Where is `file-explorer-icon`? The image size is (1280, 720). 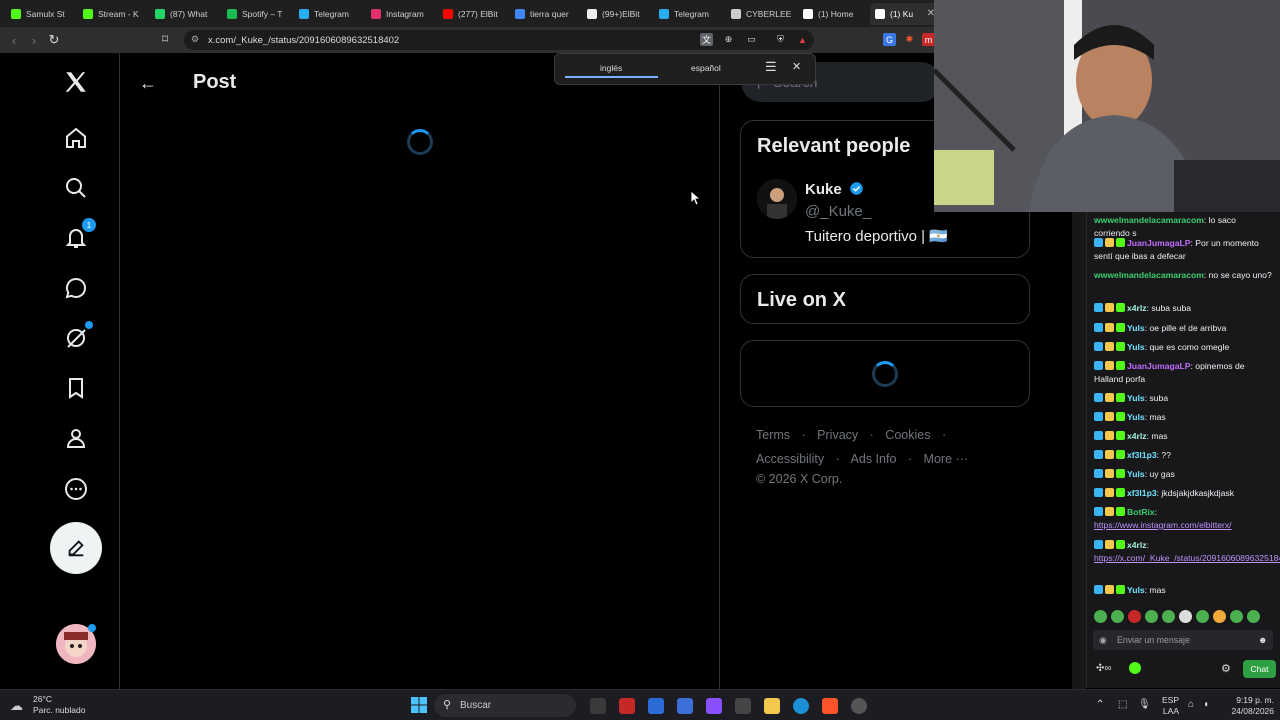
file-explorer-icon is located at coordinates (772, 706).